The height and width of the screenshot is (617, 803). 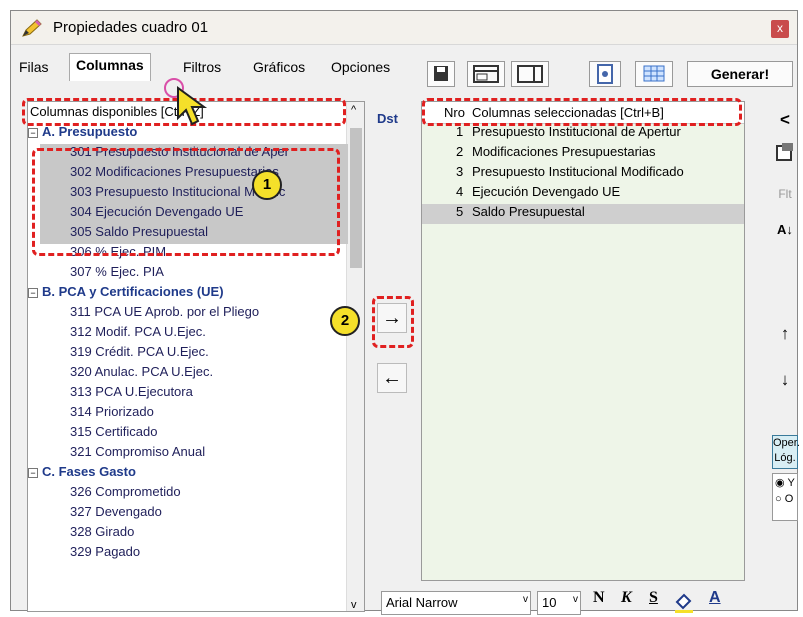 I want to click on table-row: 5 Saldo Presupuestal, so click(x=583, y=214).